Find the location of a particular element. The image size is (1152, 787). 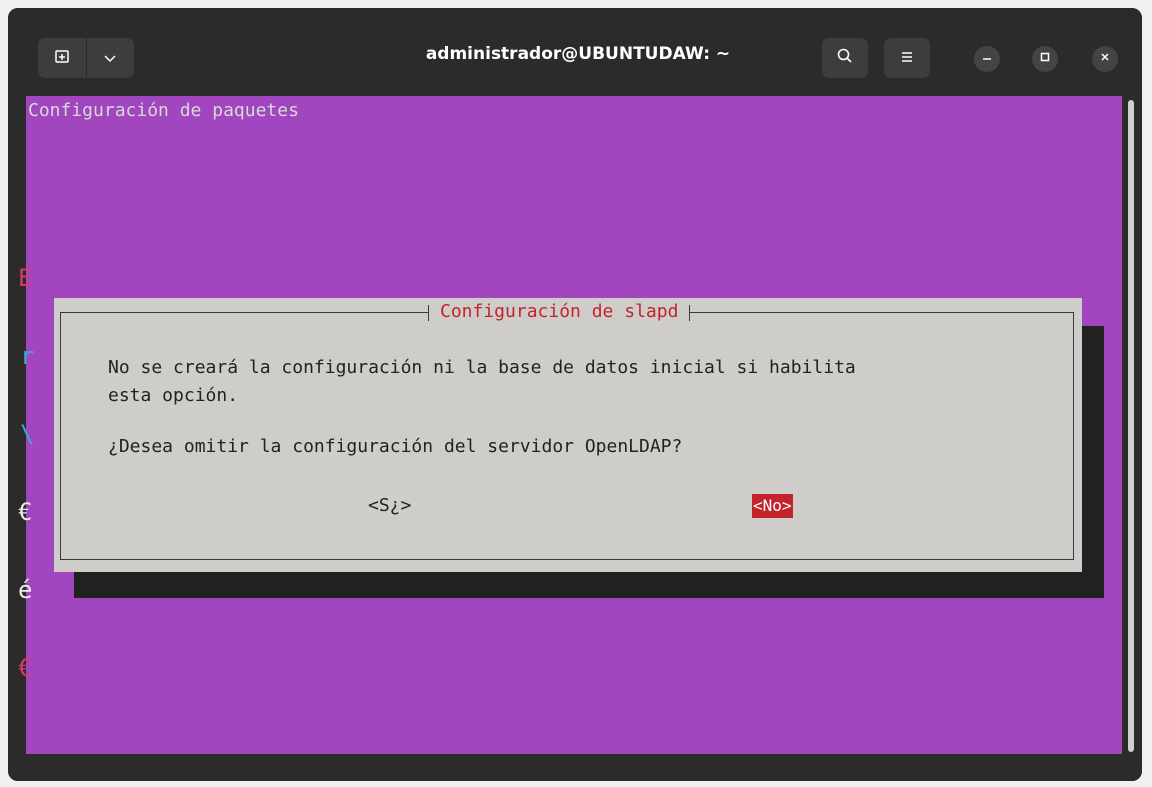

window-bottom is located at coordinates (575, 767).